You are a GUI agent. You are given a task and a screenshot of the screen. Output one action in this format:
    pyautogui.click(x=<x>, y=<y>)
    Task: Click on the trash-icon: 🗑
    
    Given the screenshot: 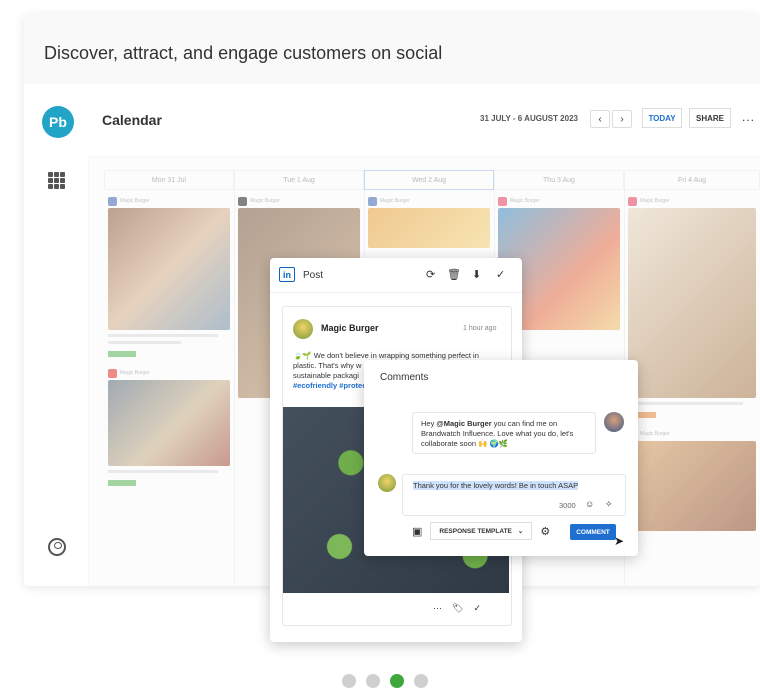 What is the action you would take?
    pyautogui.click(x=454, y=274)
    